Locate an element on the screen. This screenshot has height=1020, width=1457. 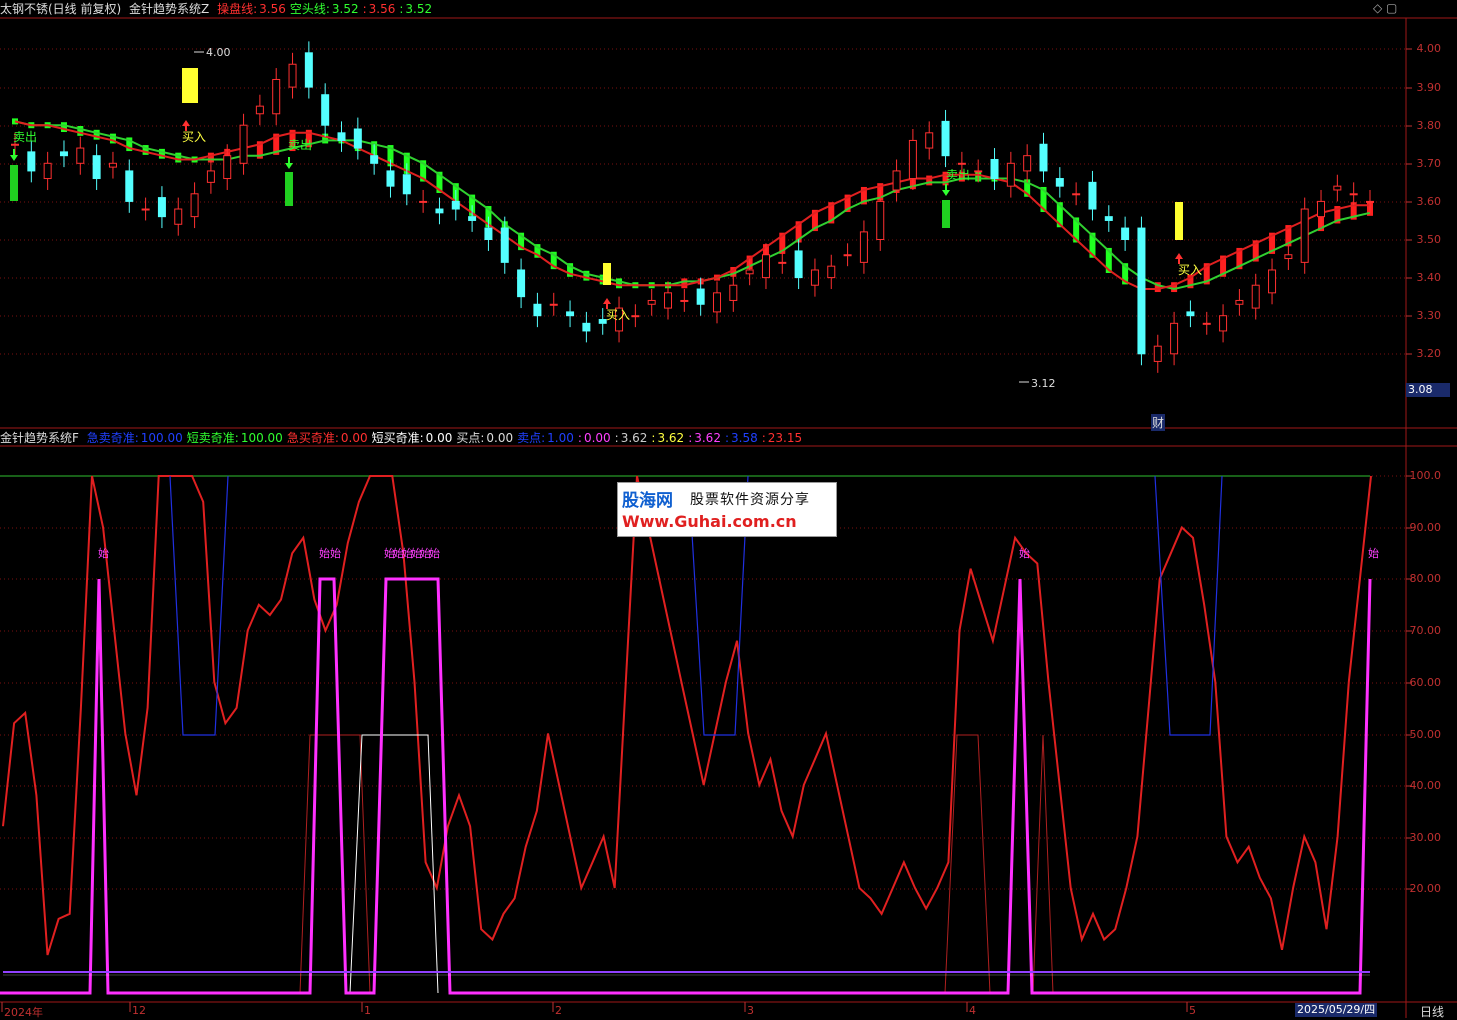
price-axis-tick: 3.70 is located at coordinates (1429, 163).